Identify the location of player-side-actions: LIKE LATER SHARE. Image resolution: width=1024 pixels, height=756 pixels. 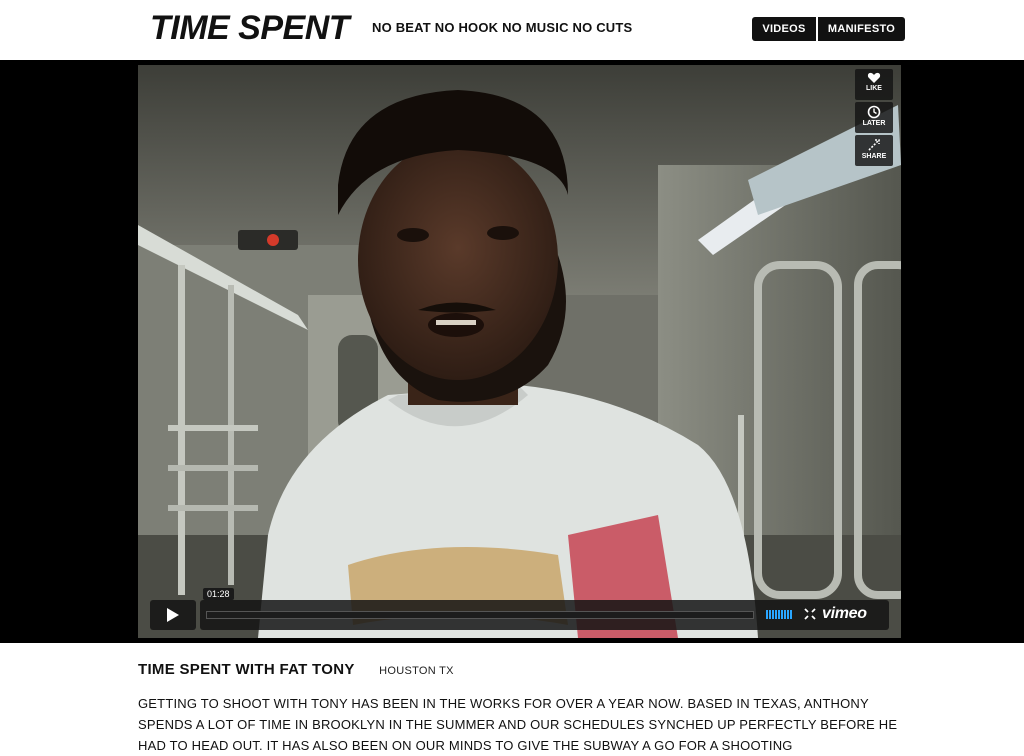
(874, 117).